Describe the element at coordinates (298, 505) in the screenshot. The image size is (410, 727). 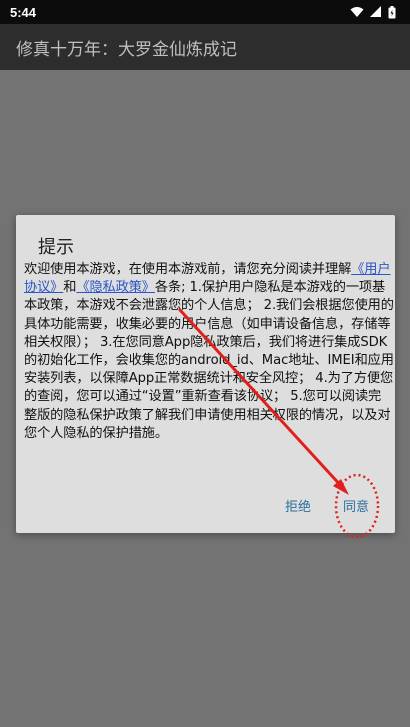
I see `reject-button: 拒绝` at that location.